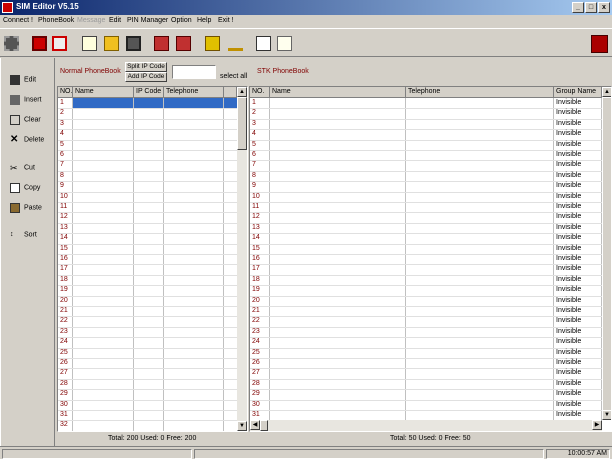  What do you see at coordinates (604, 7) in the screenshot?
I see `close-button: x` at bounding box center [604, 7].